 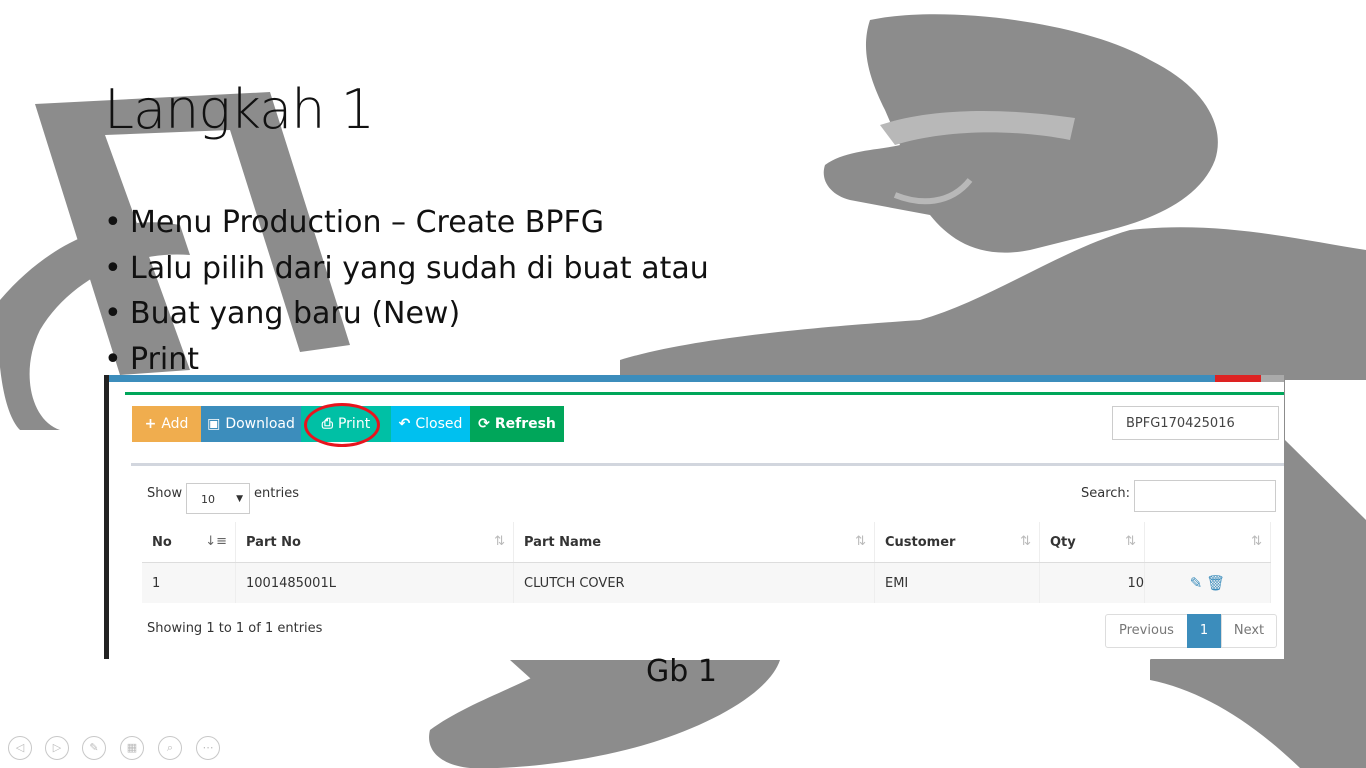 What do you see at coordinates (704, 393) in the screenshot?
I see `box-header-line` at bounding box center [704, 393].